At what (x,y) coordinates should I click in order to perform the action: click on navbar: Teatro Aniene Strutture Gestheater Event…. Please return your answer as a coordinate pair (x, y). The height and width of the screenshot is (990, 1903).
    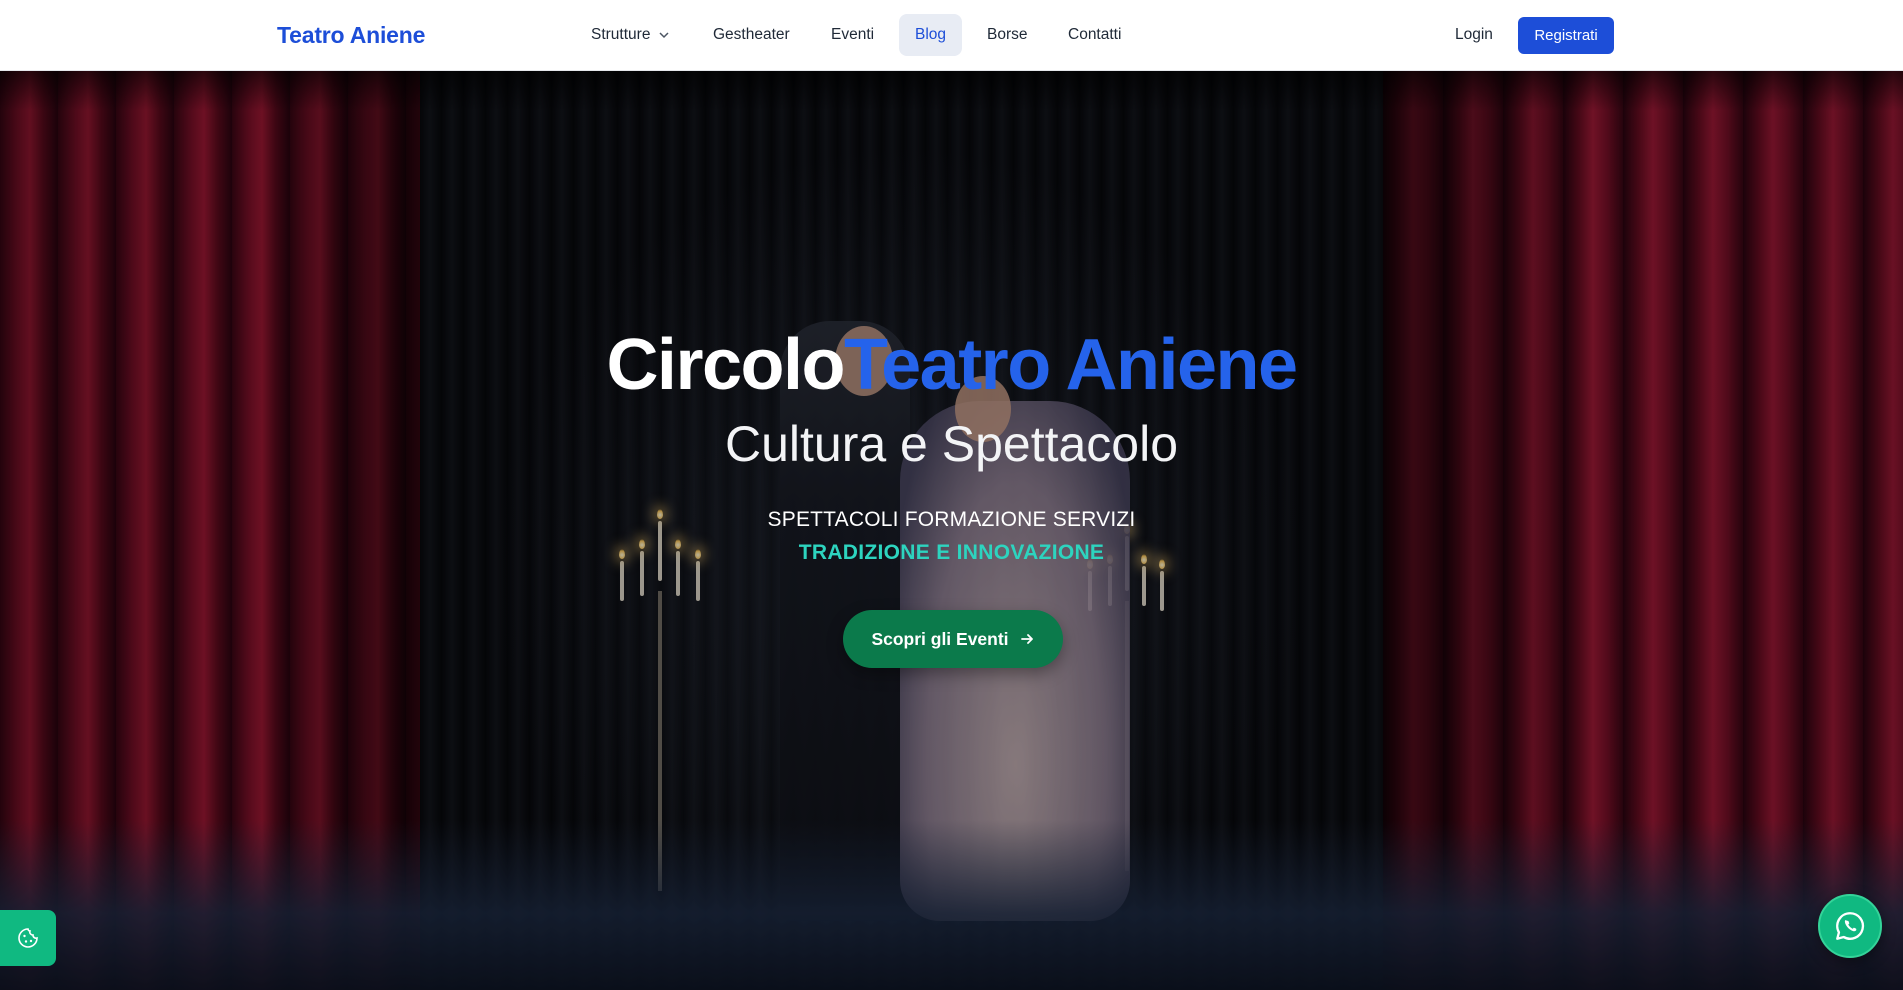
    Looking at the image, I should click on (951, 35).